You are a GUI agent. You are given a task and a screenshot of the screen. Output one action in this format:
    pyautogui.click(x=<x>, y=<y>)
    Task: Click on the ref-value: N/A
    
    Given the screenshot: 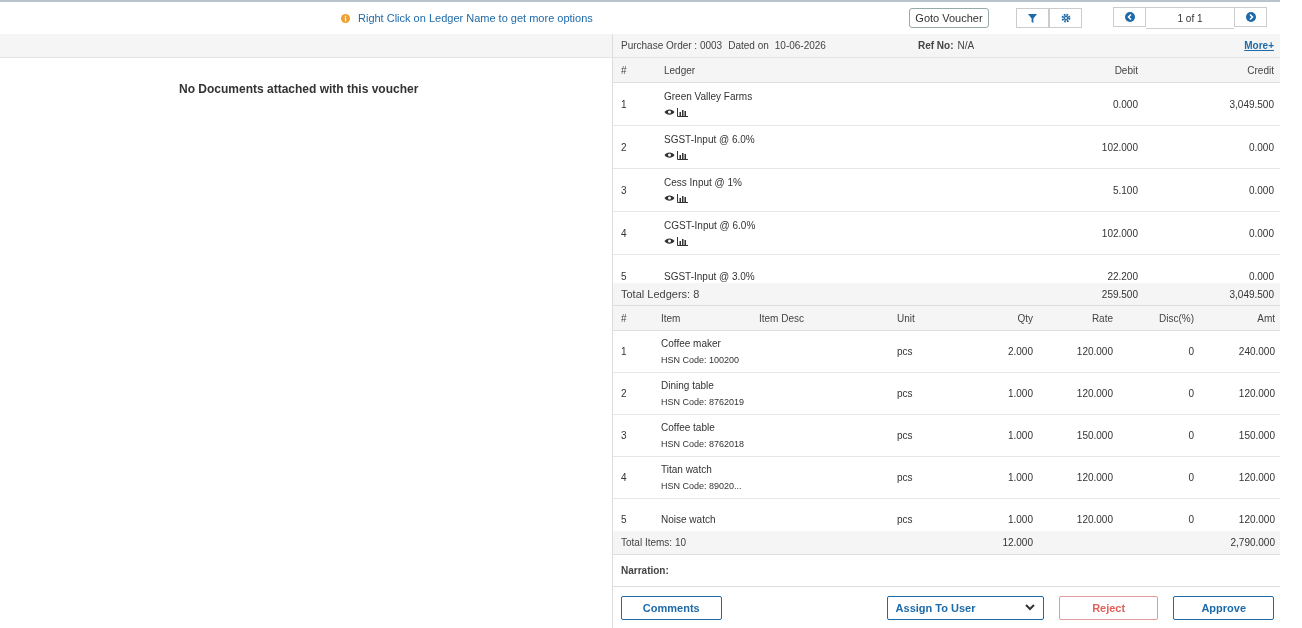 What is the action you would take?
    pyautogui.click(x=966, y=45)
    